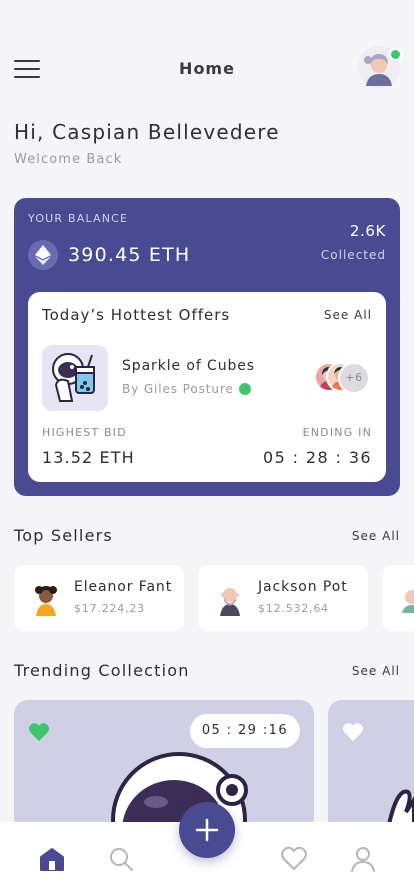 This screenshot has height=896, width=414. I want to click on header: Home, so click(207, 70).